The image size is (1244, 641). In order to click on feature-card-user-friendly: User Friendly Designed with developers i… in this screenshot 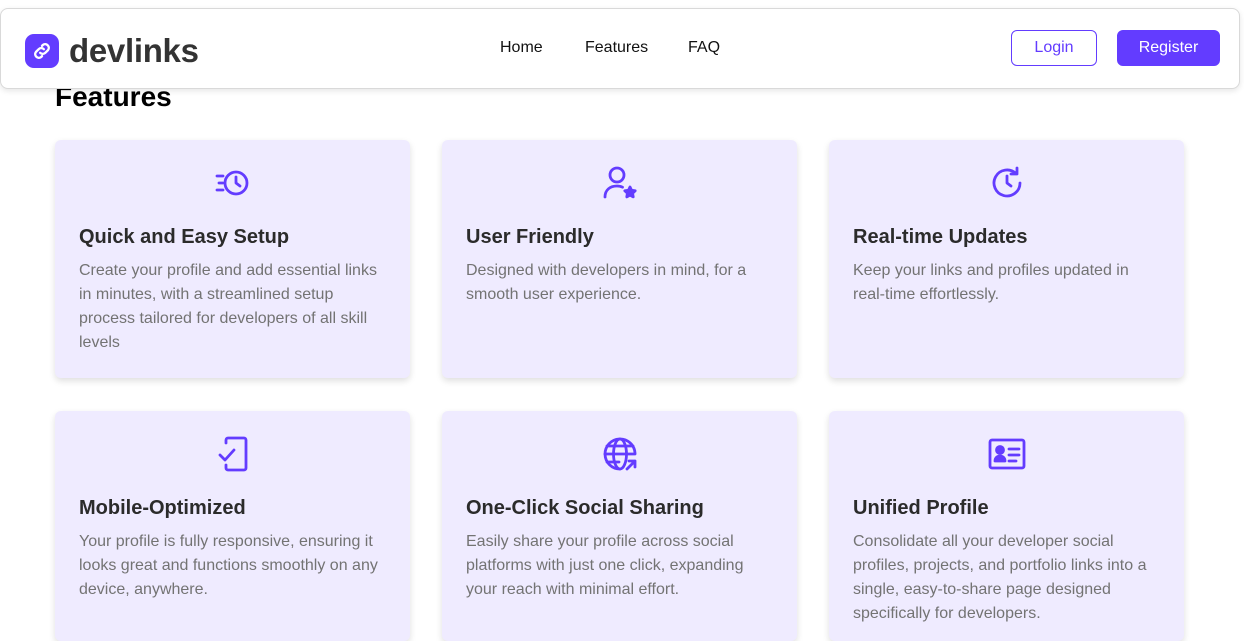, I will do `click(619, 259)`.